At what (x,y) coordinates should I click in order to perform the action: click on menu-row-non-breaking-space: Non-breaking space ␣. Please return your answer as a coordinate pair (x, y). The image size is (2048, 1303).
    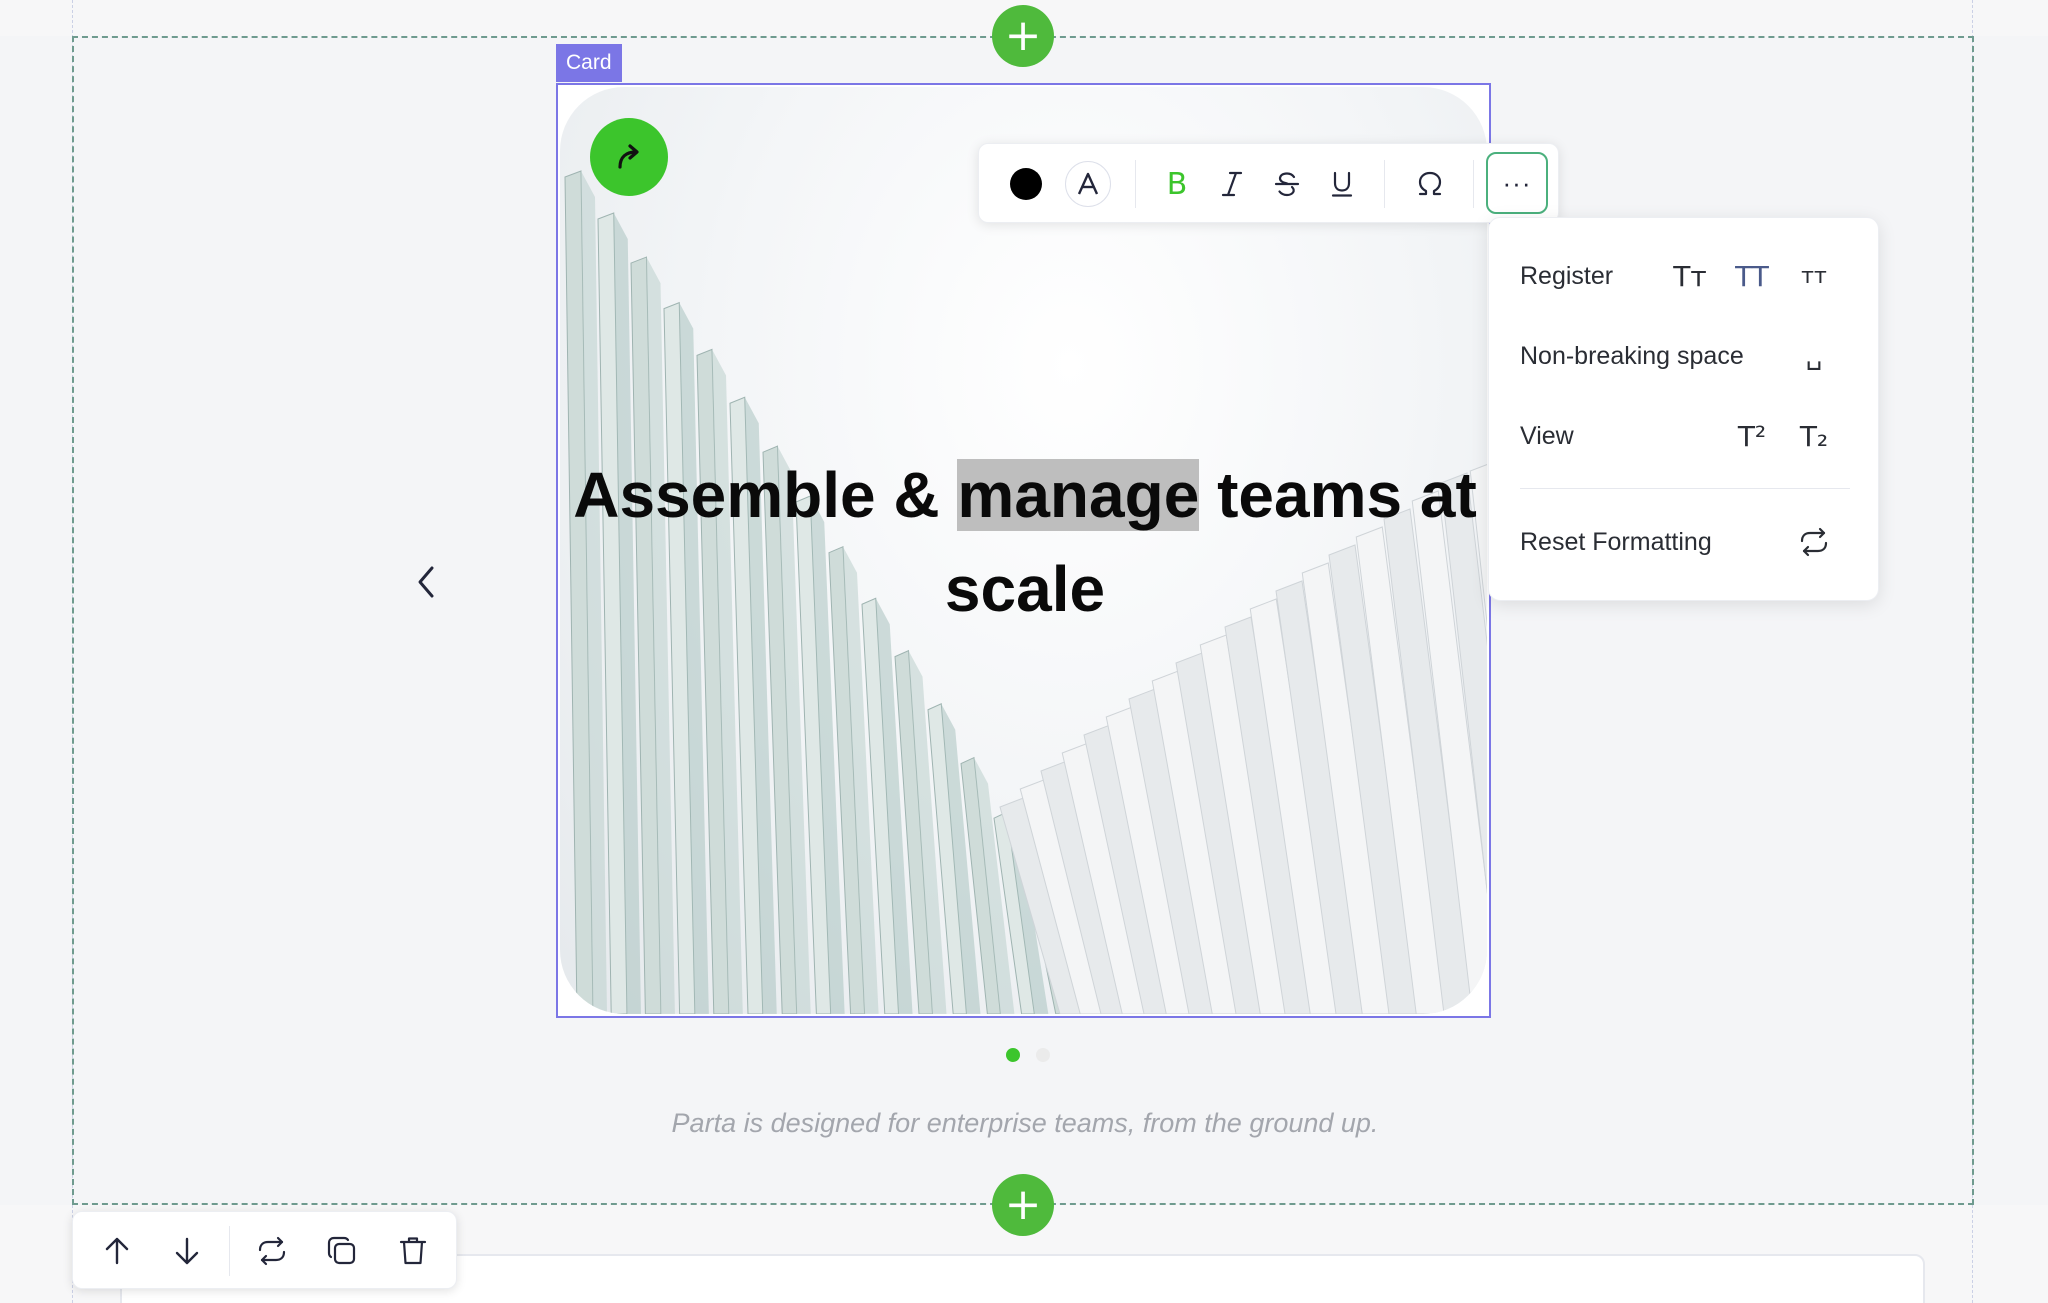
    Looking at the image, I should click on (1684, 356).